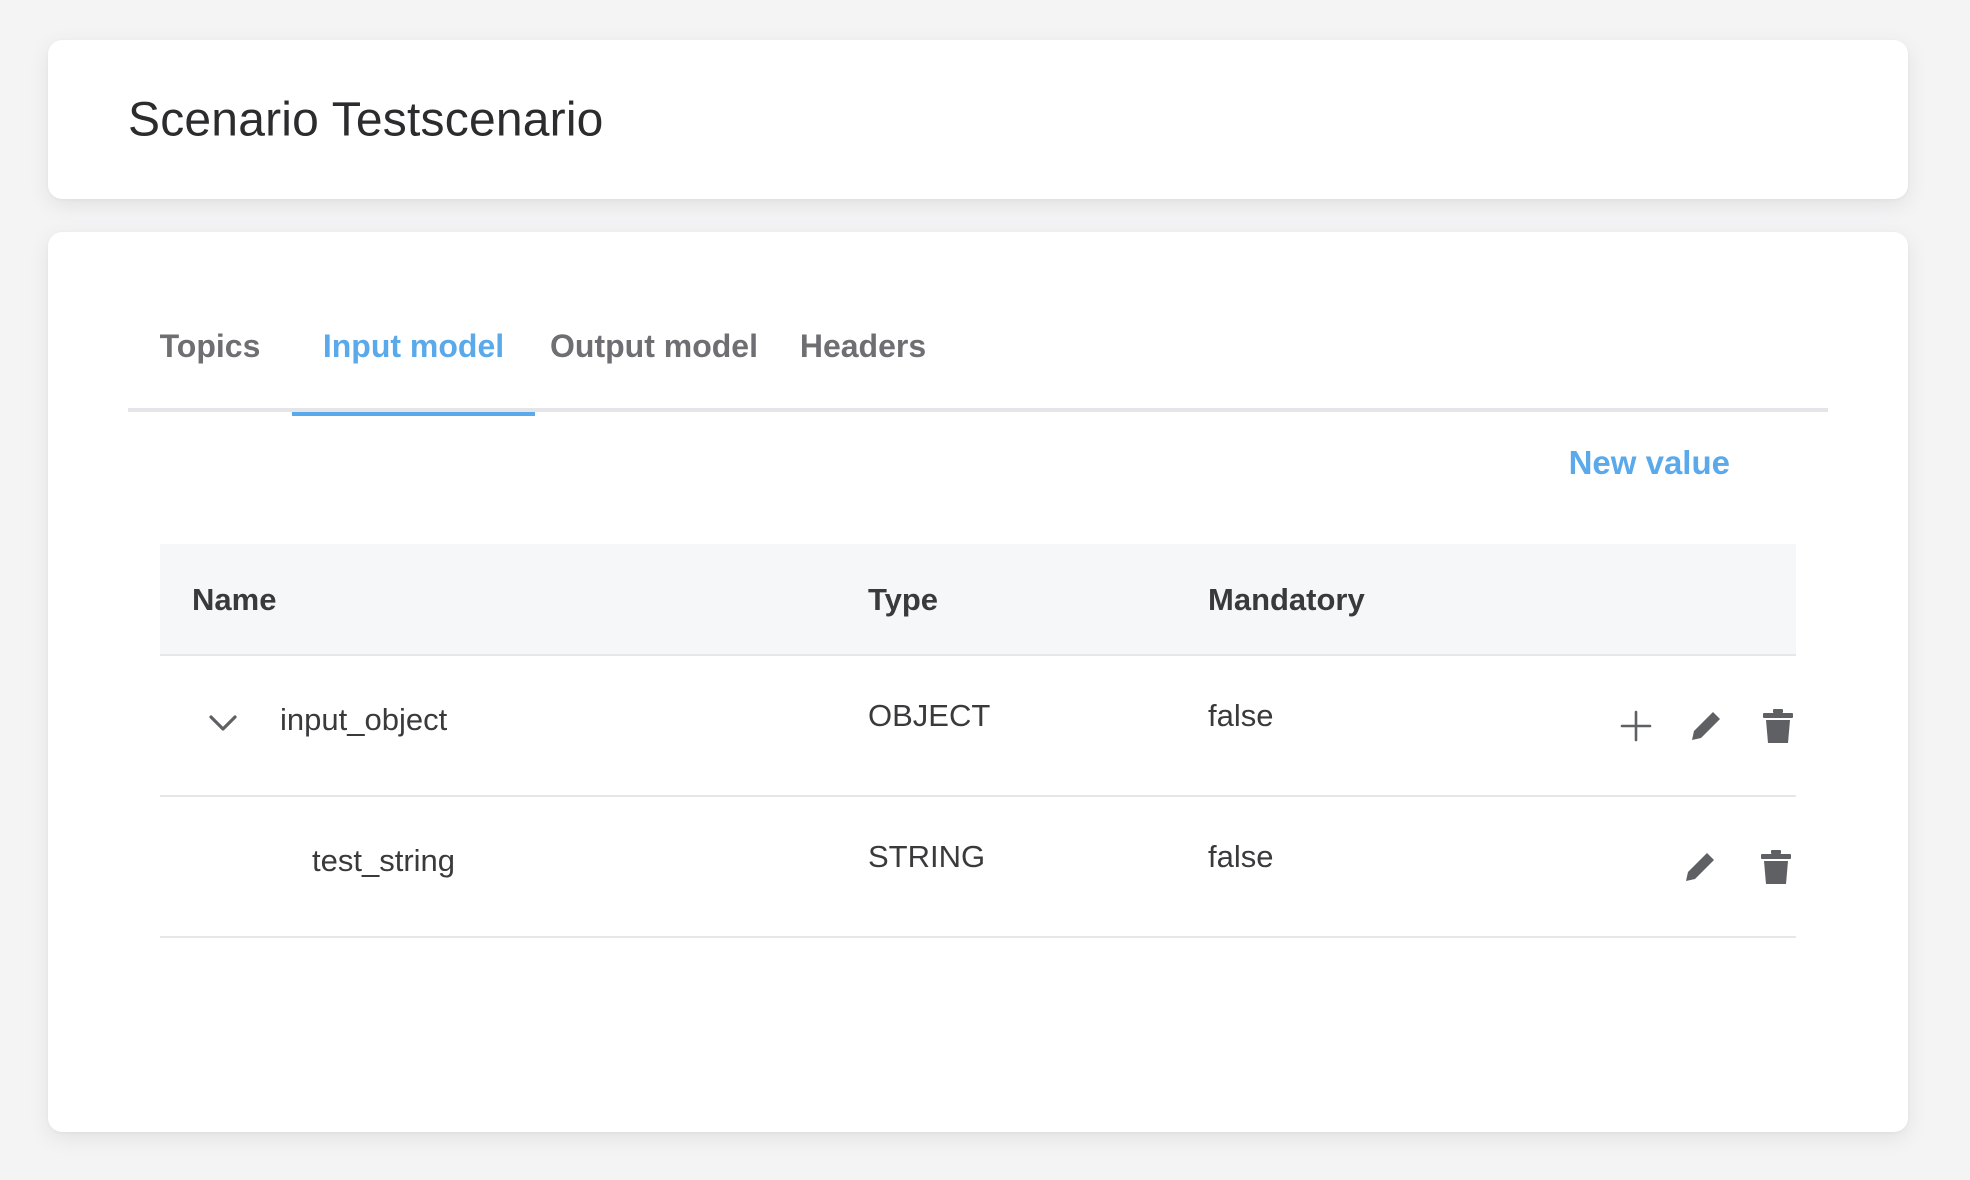 This screenshot has height=1180, width=1970. I want to click on page-title: Scenario Testscenario, so click(366, 119).